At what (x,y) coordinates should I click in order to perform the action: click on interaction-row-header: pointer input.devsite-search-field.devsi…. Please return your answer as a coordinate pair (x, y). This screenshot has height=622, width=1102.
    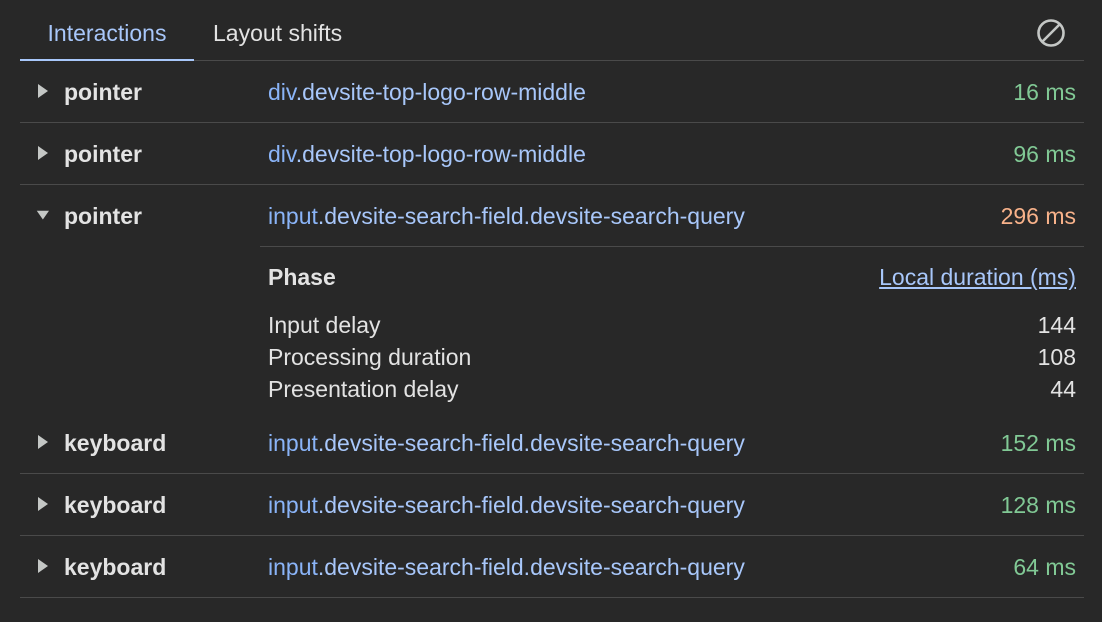
    Looking at the image, I should click on (552, 215).